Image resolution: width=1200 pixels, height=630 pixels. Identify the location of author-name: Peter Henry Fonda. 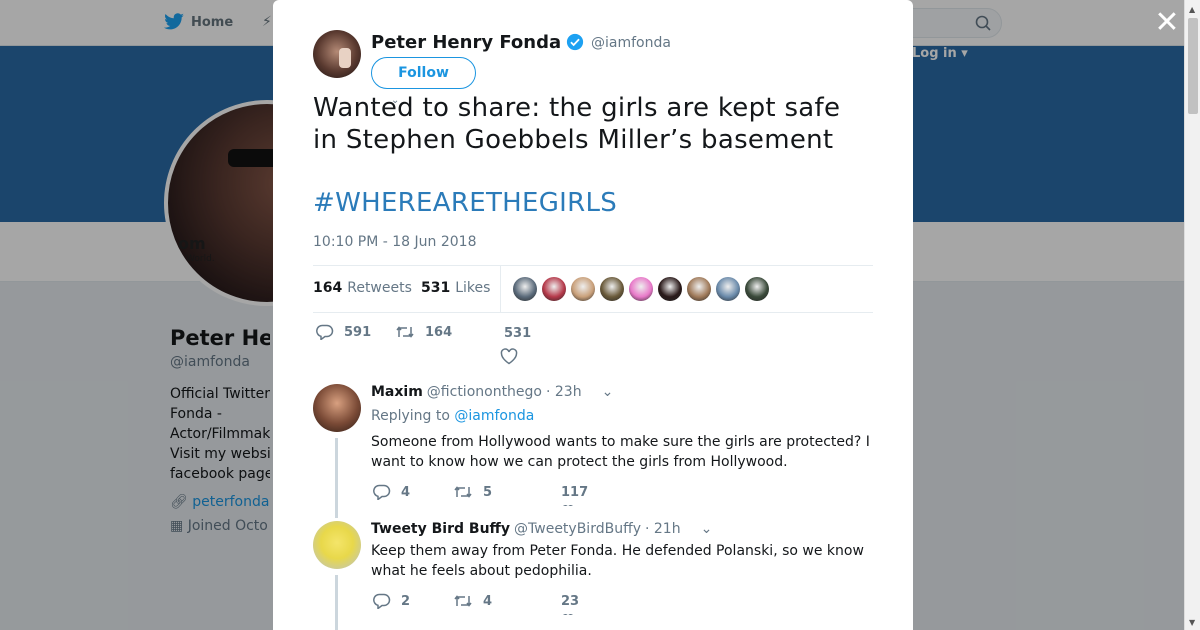
(466, 42).